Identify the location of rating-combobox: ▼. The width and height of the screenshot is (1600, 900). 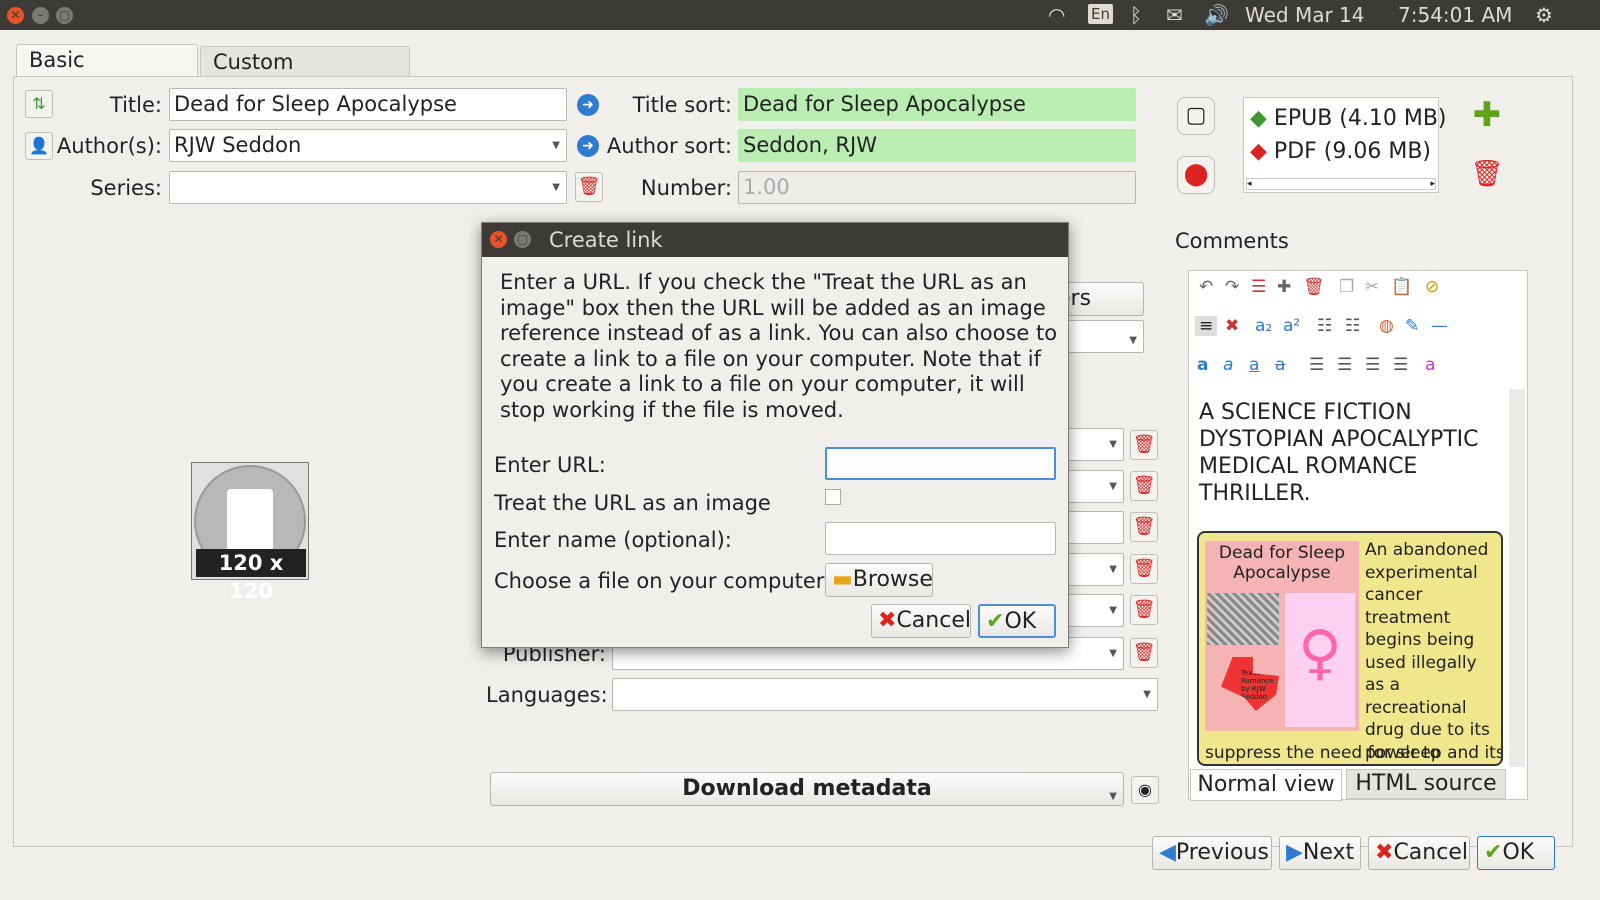
(1092, 610).